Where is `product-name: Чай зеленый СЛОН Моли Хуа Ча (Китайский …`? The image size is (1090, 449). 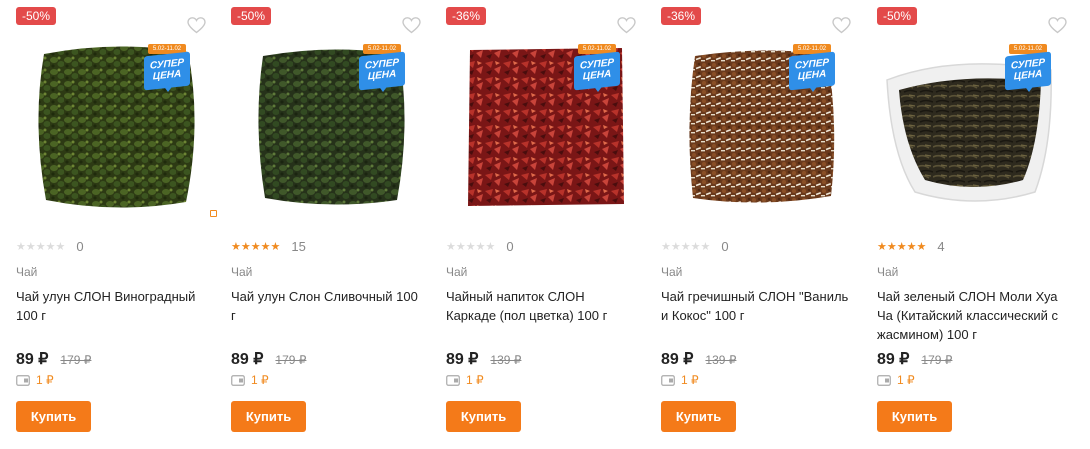 product-name: Чай зеленый СЛОН Моли Хуа Ча (Китайский … is located at coordinates (972, 315).